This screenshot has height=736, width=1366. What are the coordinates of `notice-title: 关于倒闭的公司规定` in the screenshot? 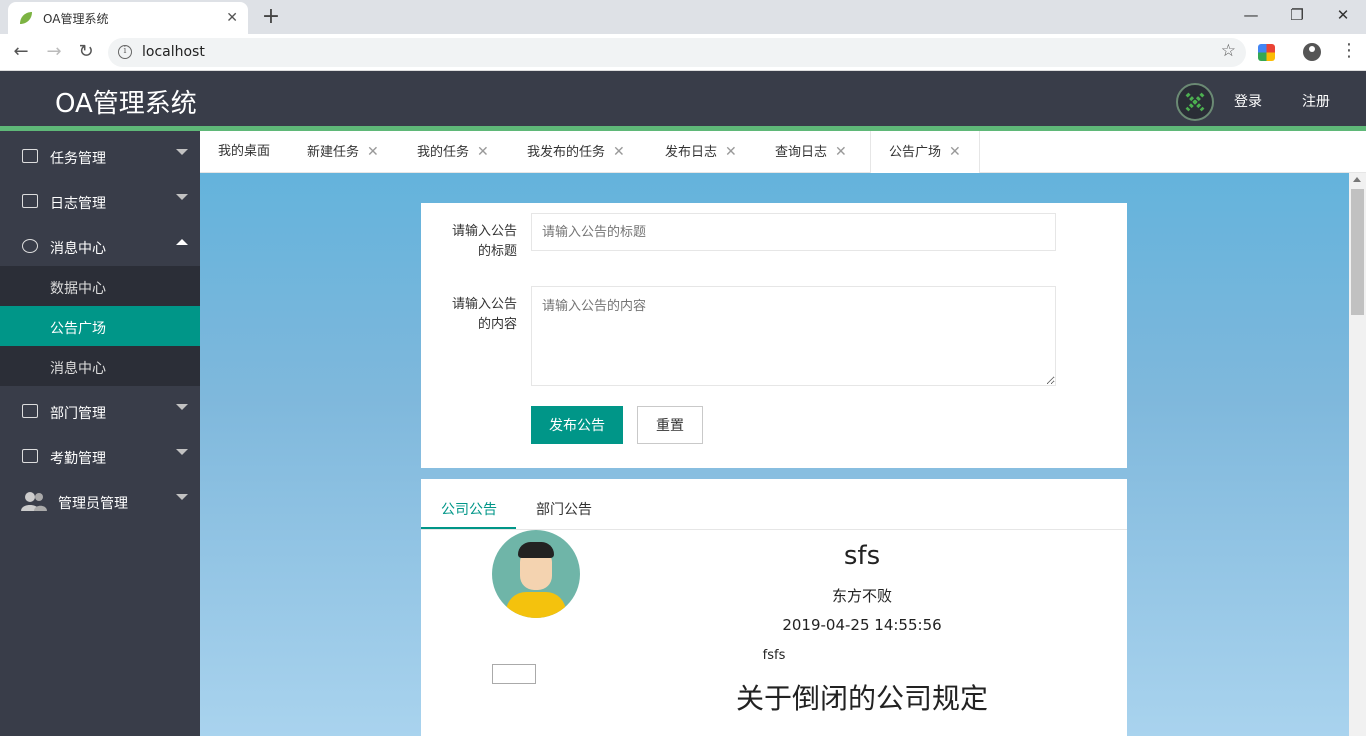 It's located at (861, 698).